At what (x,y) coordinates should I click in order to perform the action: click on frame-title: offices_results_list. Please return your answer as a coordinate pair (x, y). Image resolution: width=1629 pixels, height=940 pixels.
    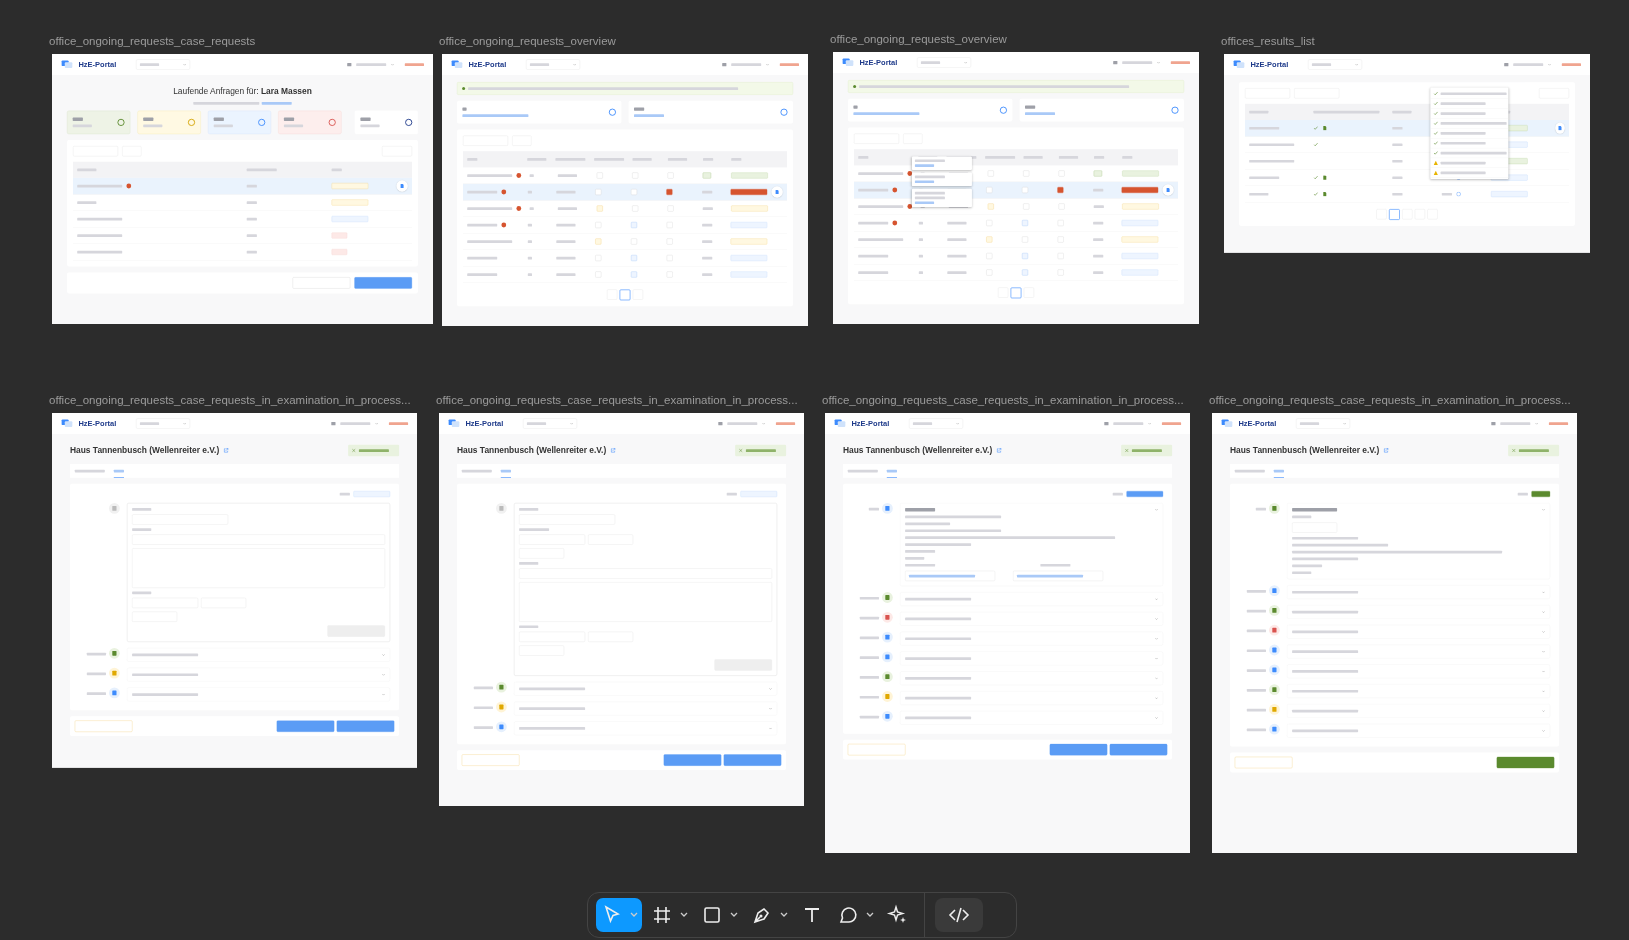
    Looking at the image, I should click on (1268, 41).